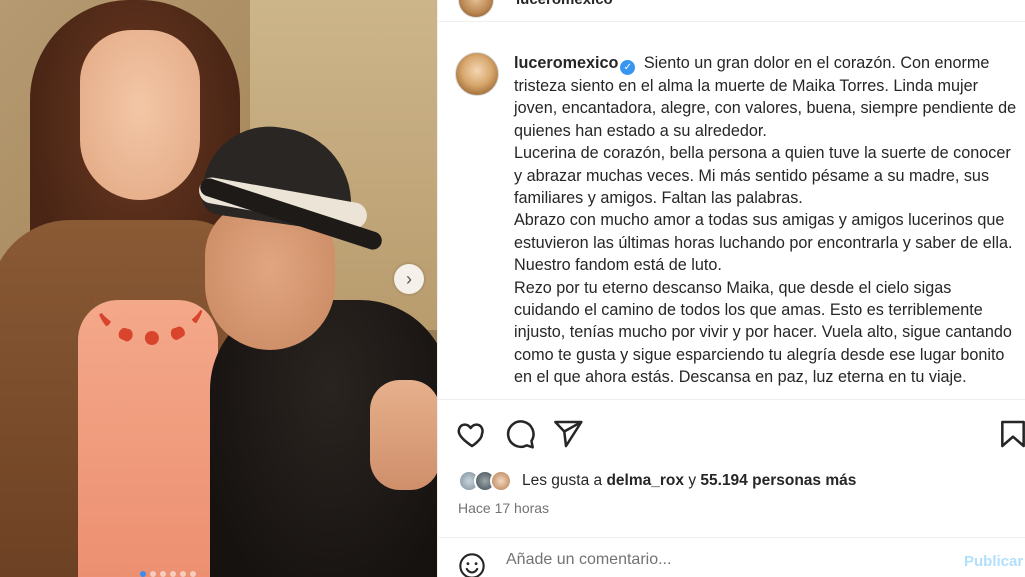  I want to click on comment-icon, so click(520, 434).